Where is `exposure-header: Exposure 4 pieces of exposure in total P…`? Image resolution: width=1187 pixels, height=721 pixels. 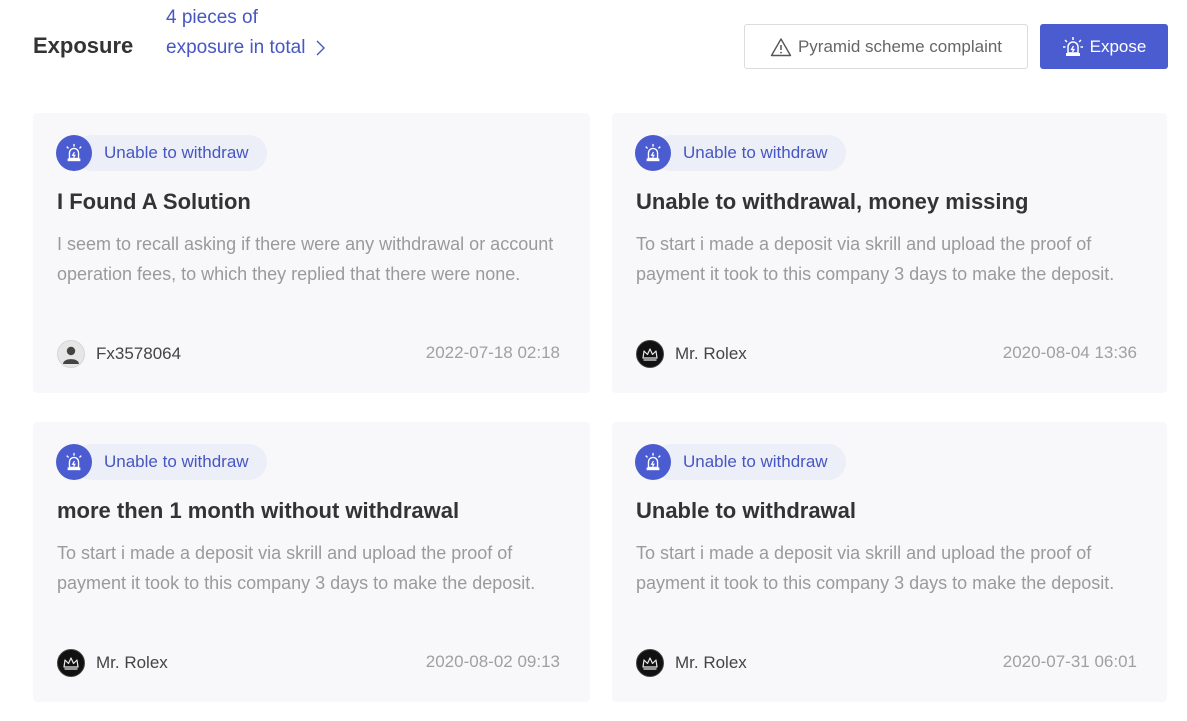 exposure-header: Exposure 4 pieces of exposure in total P… is located at coordinates (593, 50).